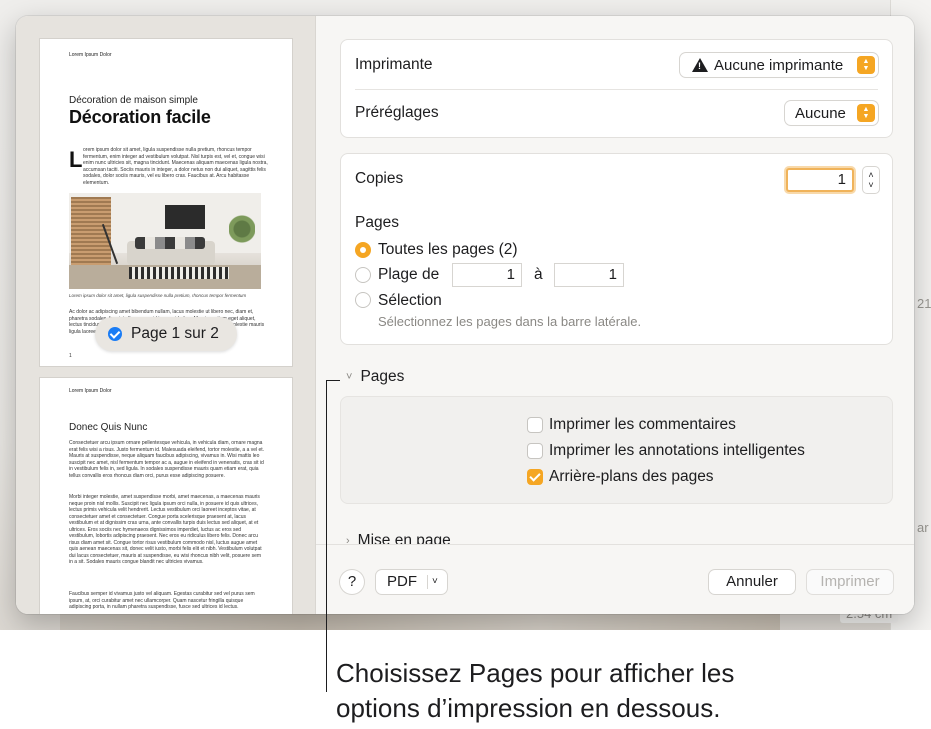 Image resolution: width=931 pixels, height=729 pixels. I want to click on all-pages-radio, so click(363, 250).